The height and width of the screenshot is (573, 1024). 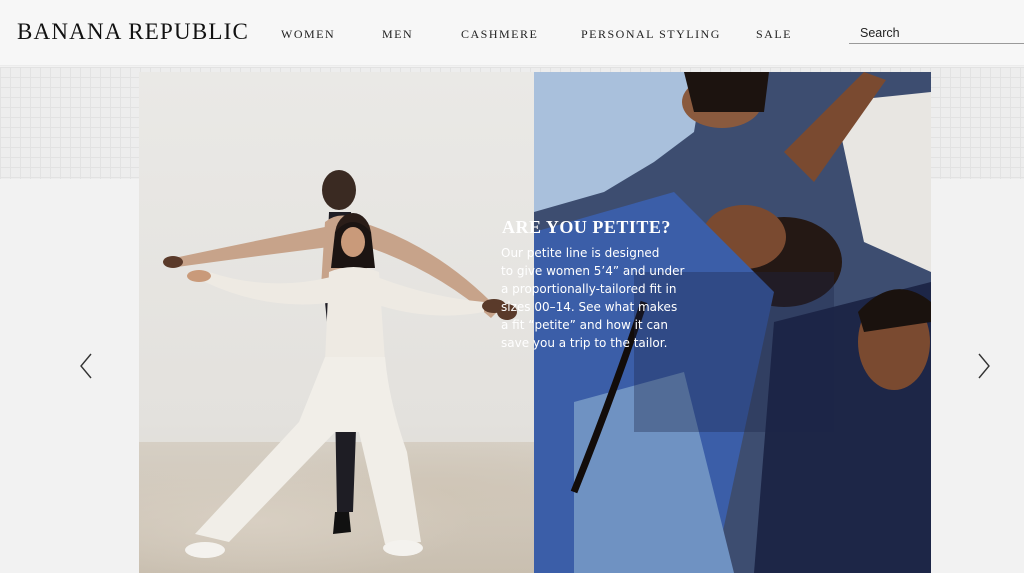 What do you see at coordinates (936, 33) in the screenshot?
I see `search-input` at bounding box center [936, 33].